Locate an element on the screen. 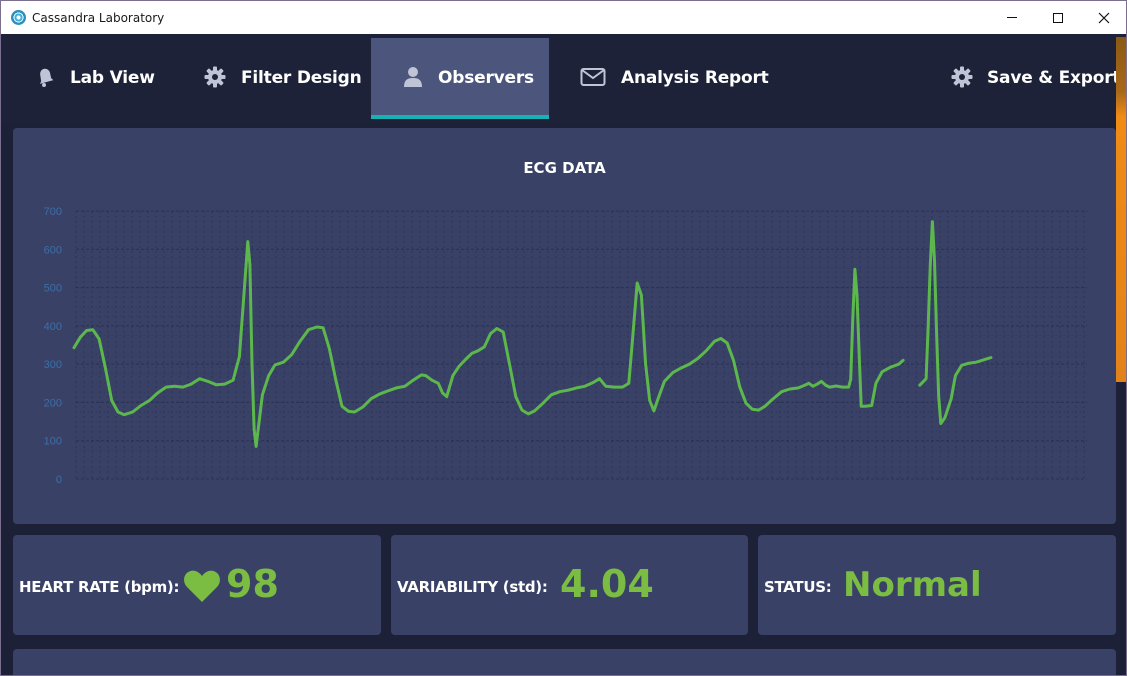  tab-filter-design-label: Filter Design is located at coordinates (301, 78).